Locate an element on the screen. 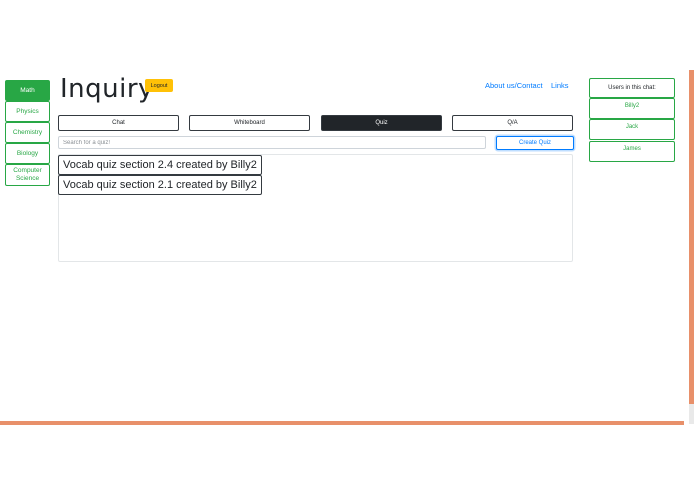 This screenshot has height=494, width=695. subject-math-button: Math is located at coordinates (27, 90).